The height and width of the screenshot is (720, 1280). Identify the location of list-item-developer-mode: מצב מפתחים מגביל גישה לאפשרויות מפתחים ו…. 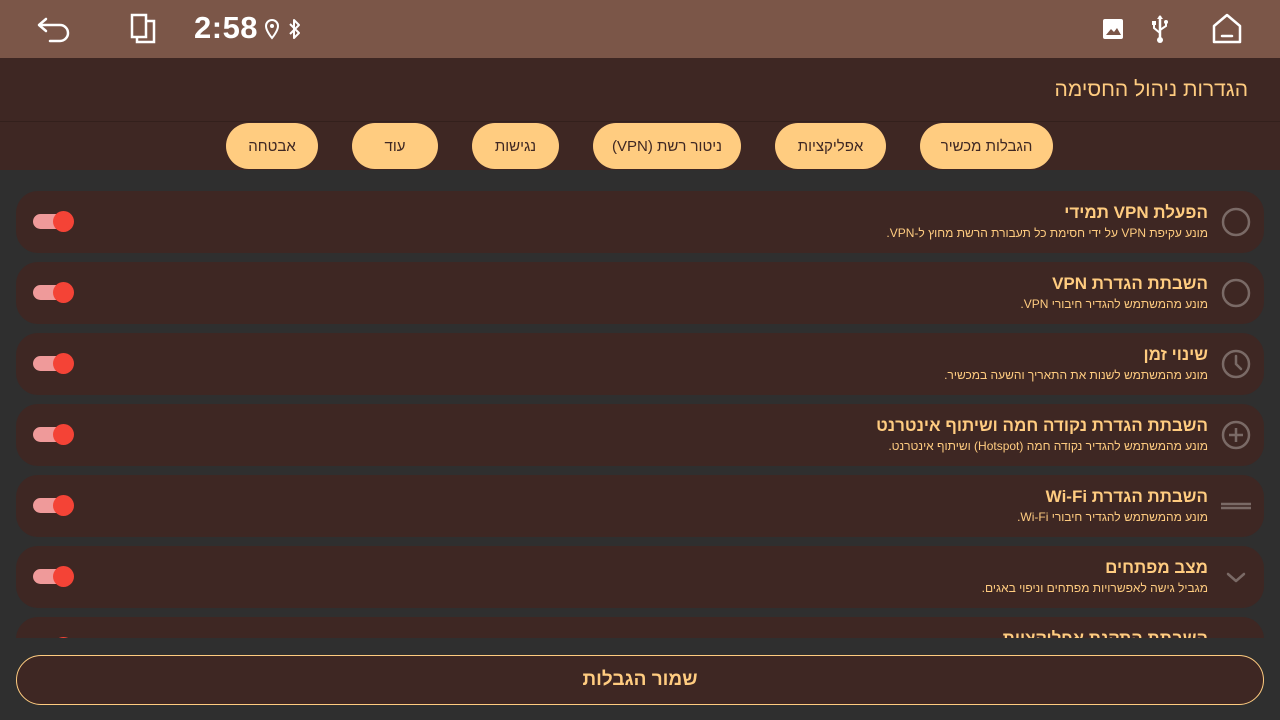
(640, 577).